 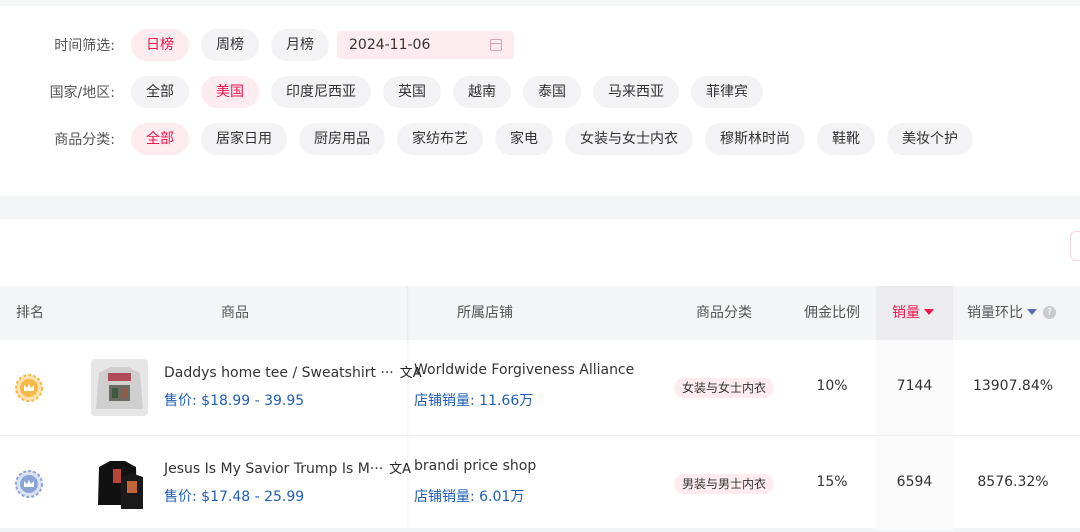 I want to click on product-name: Jesus Is My Savior Trump Is M··· 文A, so click(x=287, y=467).